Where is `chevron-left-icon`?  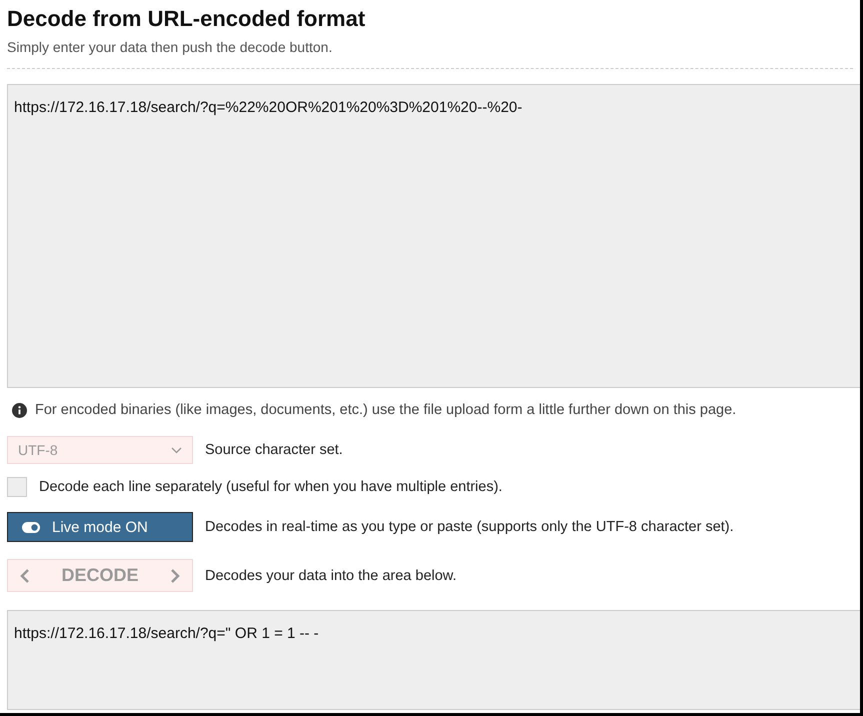 chevron-left-icon is located at coordinates (25, 576).